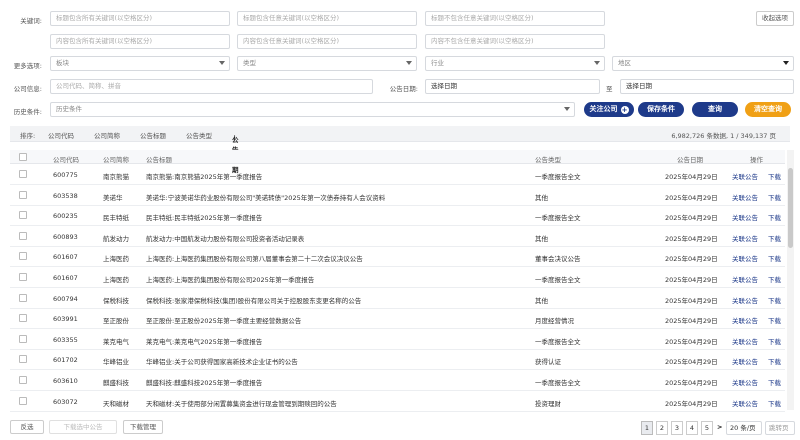  I want to click on date-start-input: 选择日期, so click(512, 86).